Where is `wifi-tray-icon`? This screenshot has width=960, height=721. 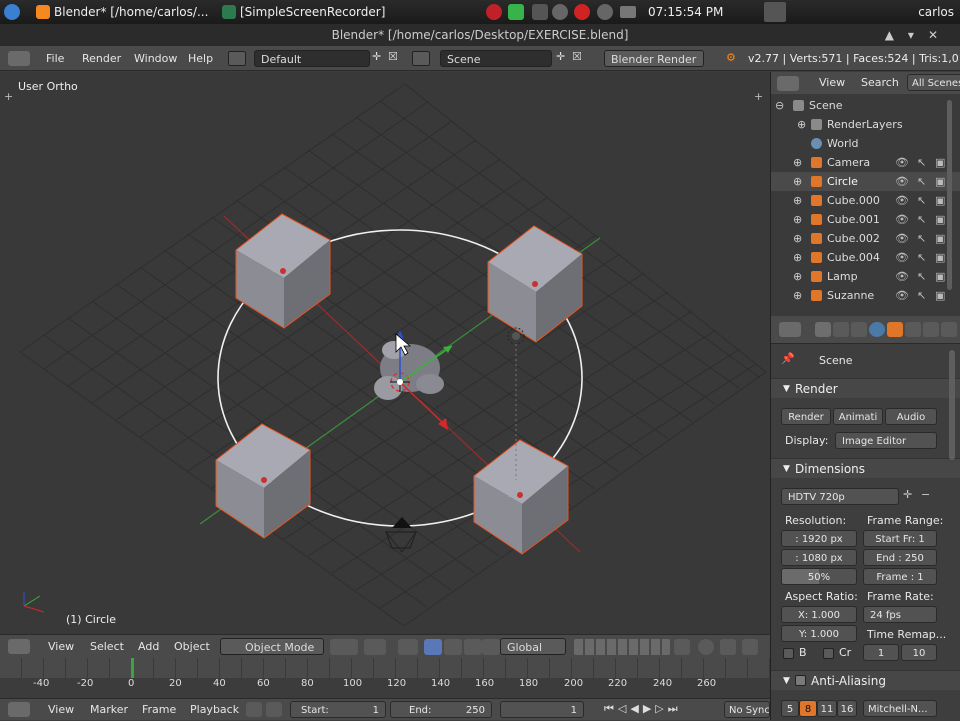 wifi-tray-icon is located at coordinates (560, 12).